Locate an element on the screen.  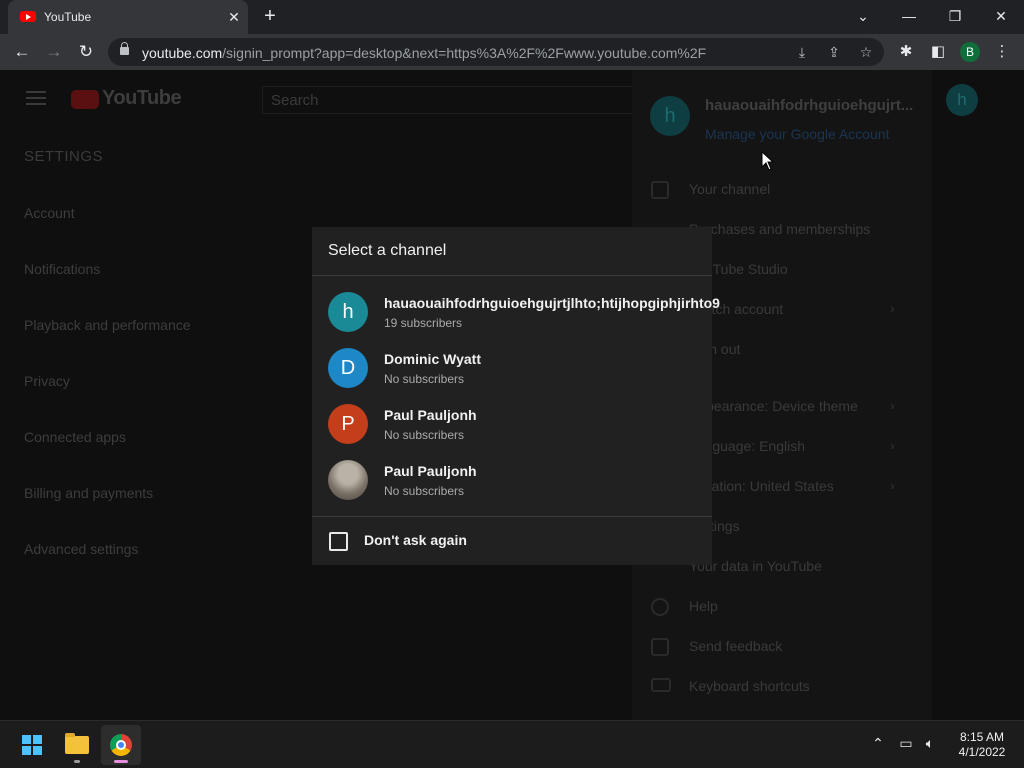
settings-heading: SETTINGS is located at coordinates (64, 156).